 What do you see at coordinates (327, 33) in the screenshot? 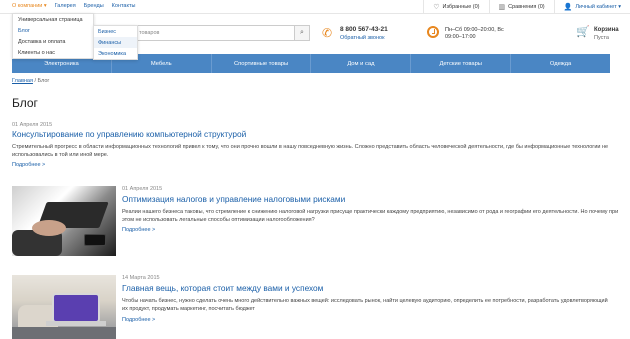
I see `phone-icon: ✆` at bounding box center [327, 33].